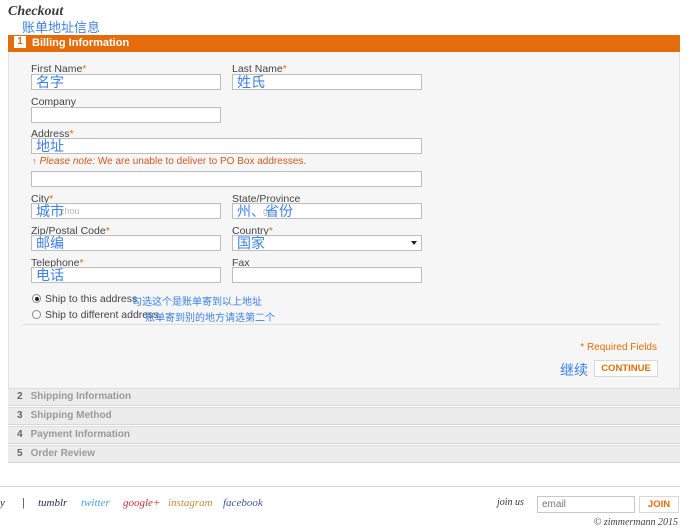 The width and height of the screenshot is (700, 530). What do you see at coordinates (20, 42) in the screenshot?
I see `step-number: 1` at bounding box center [20, 42].